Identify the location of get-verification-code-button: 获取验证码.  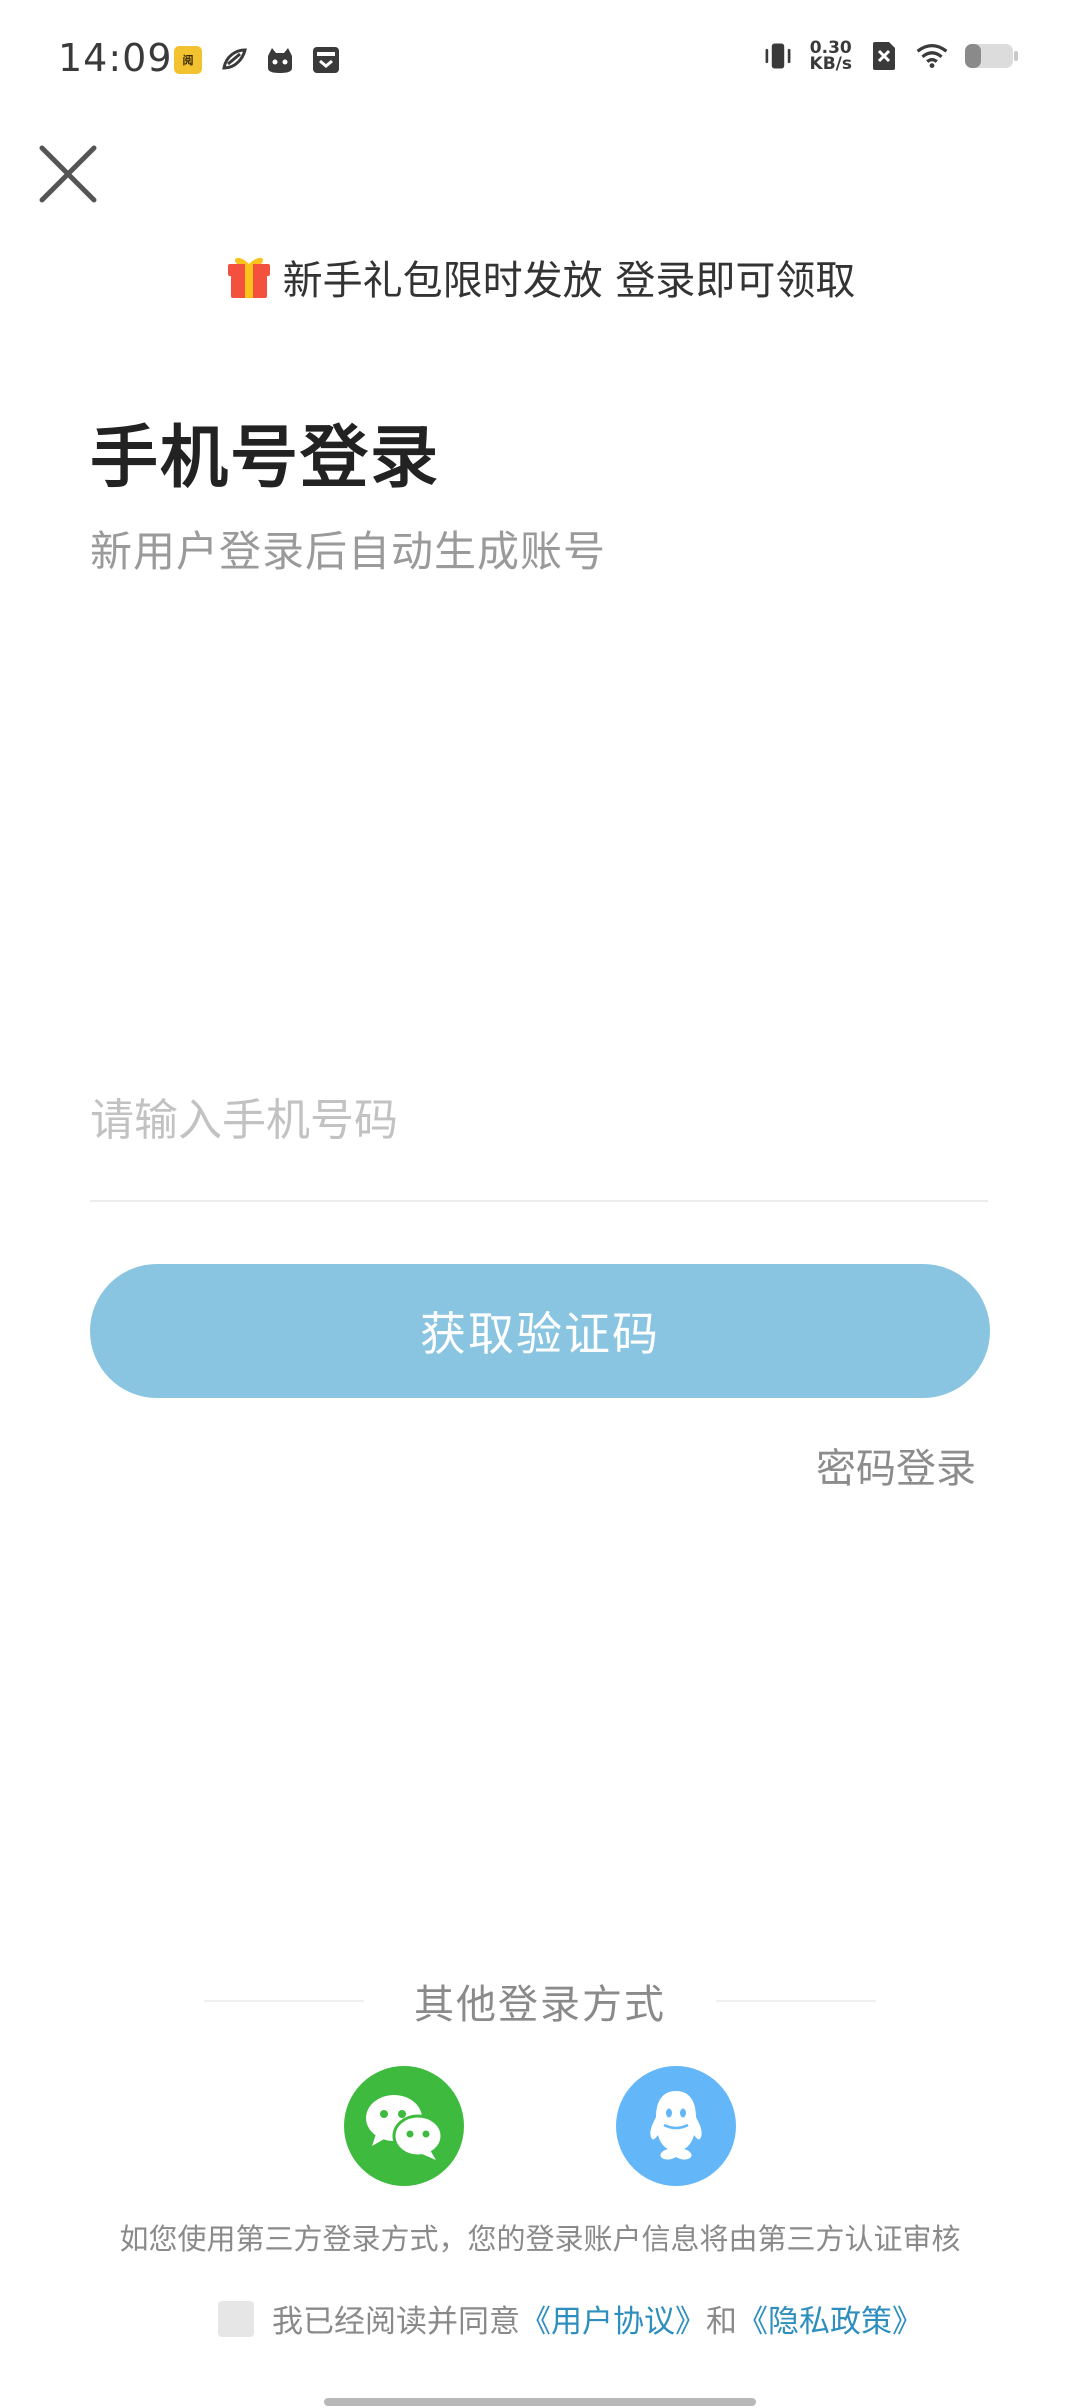
(540, 1331).